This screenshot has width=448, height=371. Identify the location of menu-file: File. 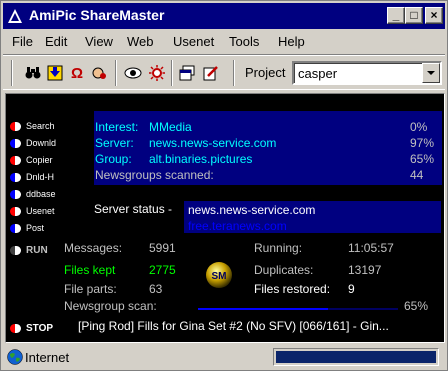
(22, 41).